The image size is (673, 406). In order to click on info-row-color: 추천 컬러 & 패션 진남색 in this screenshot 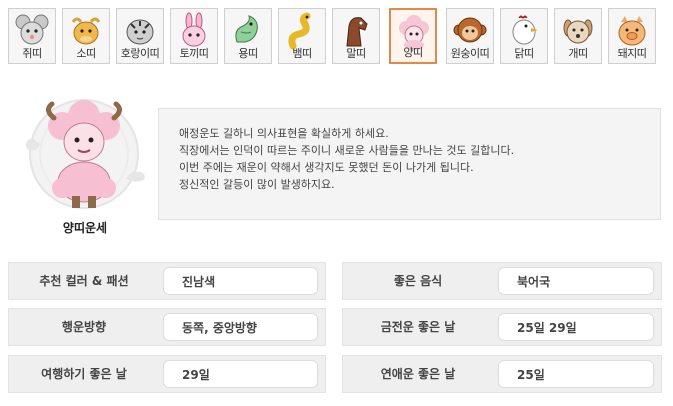, I will do `click(167, 281)`.